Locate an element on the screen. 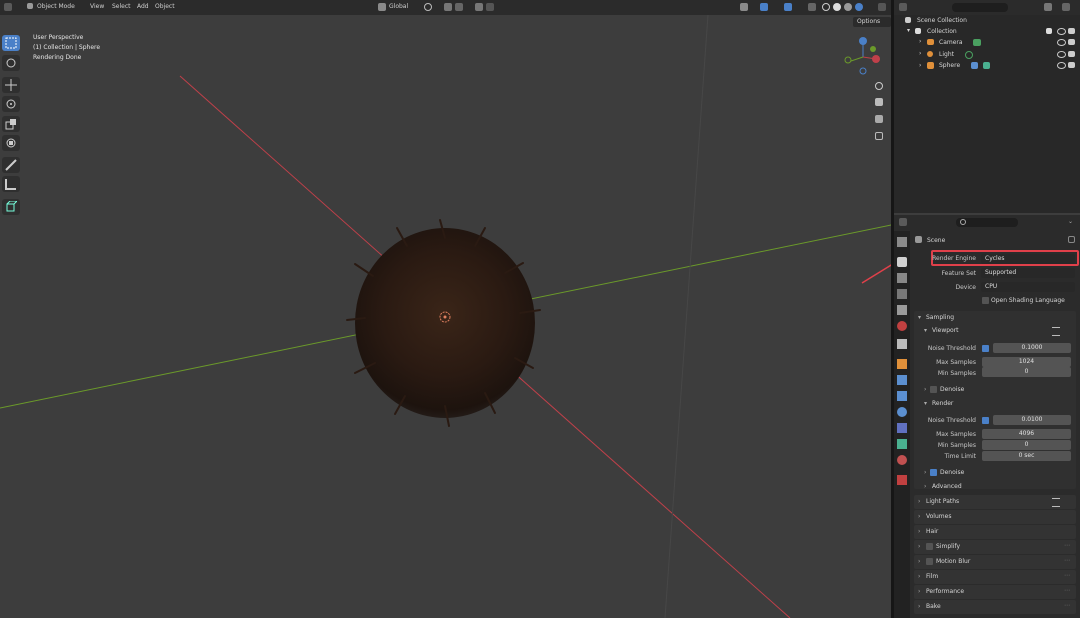  navigation-gizmo is located at coordinates (863, 57).